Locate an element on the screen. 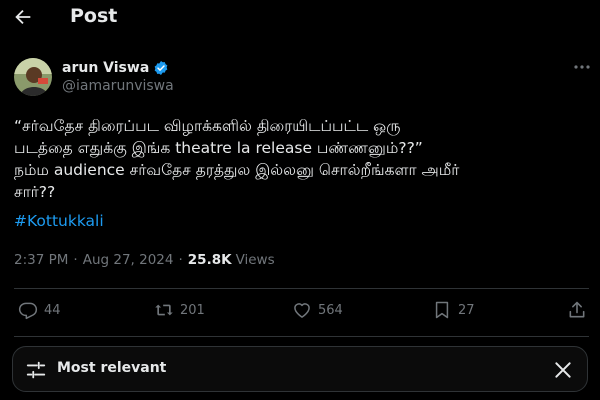  back-arrow-icon is located at coordinates (23, 17).